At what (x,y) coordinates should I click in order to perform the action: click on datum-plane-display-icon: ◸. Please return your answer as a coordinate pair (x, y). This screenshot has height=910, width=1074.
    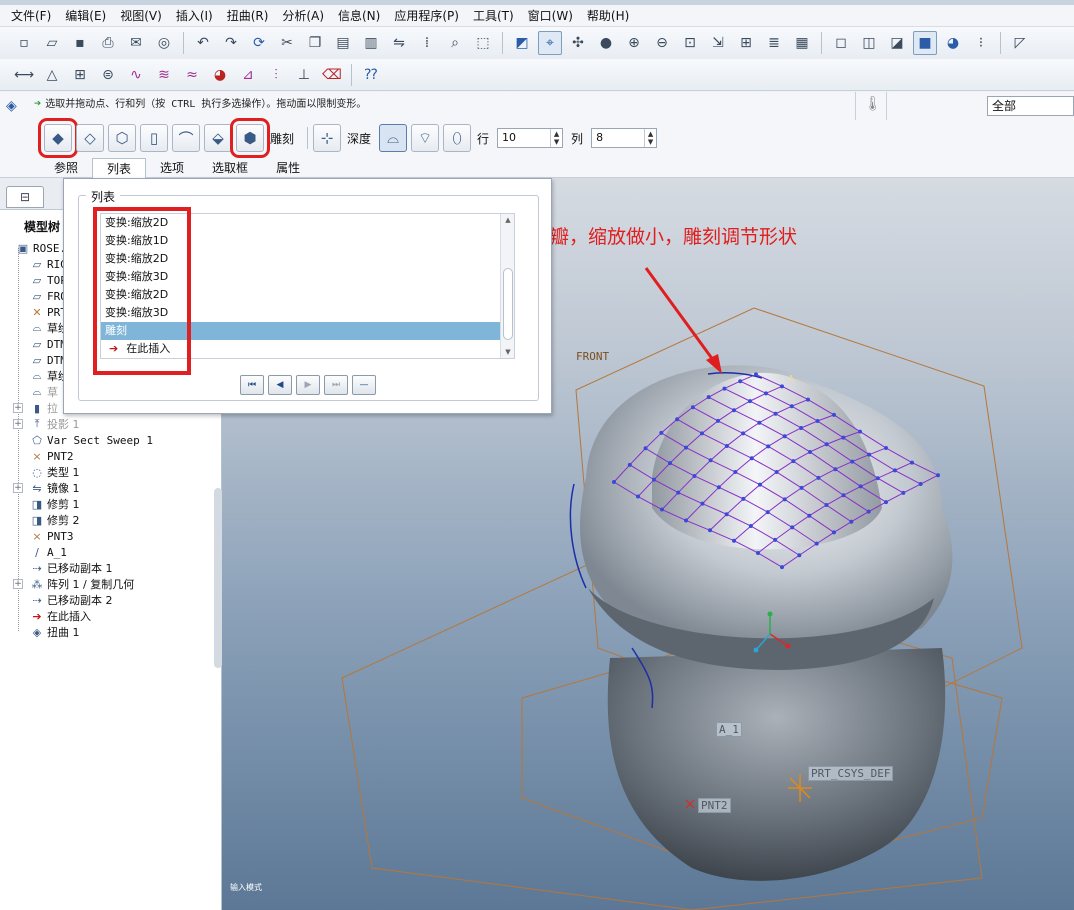
    Looking at the image, I should click on (1020, 43).